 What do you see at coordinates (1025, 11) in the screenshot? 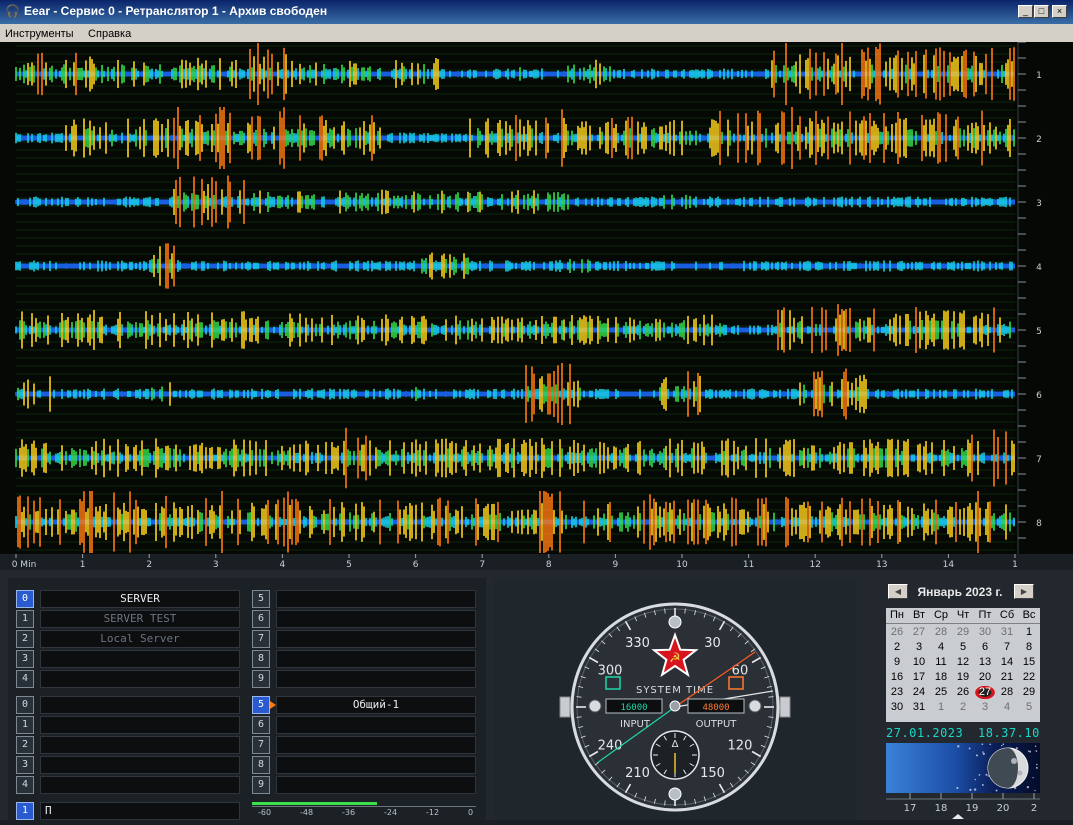
I see `minimize-button: _` at bounding box center [1025, 11].